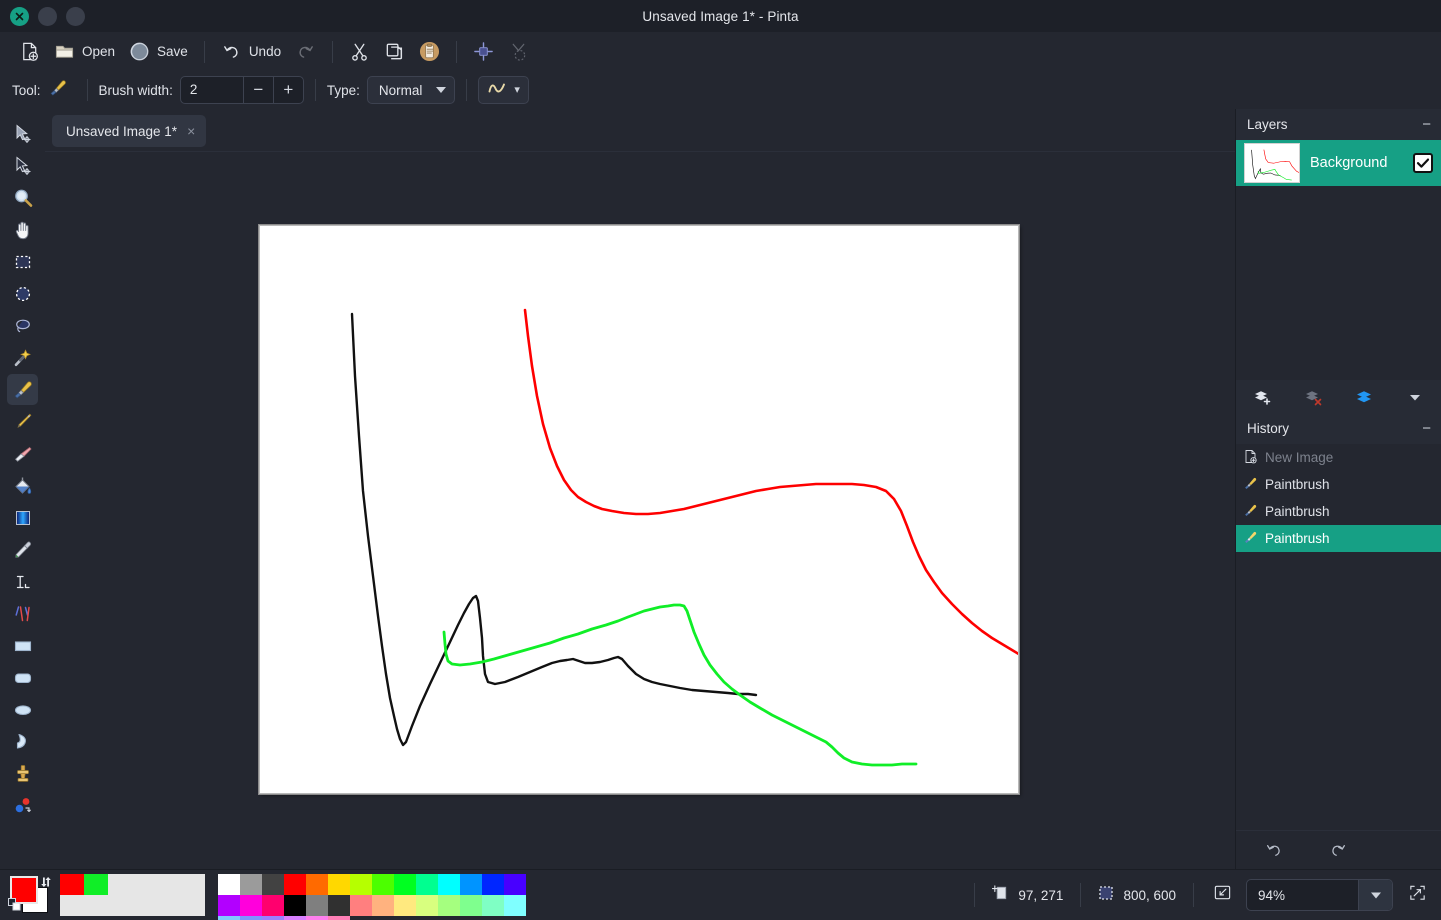 The image size is (1441, 920). What do you see at coordinates (1338, 511) in the screenshot?
I see `history-item-paintbrush-2: Paintbrush` at bounding box center [1338, 511].